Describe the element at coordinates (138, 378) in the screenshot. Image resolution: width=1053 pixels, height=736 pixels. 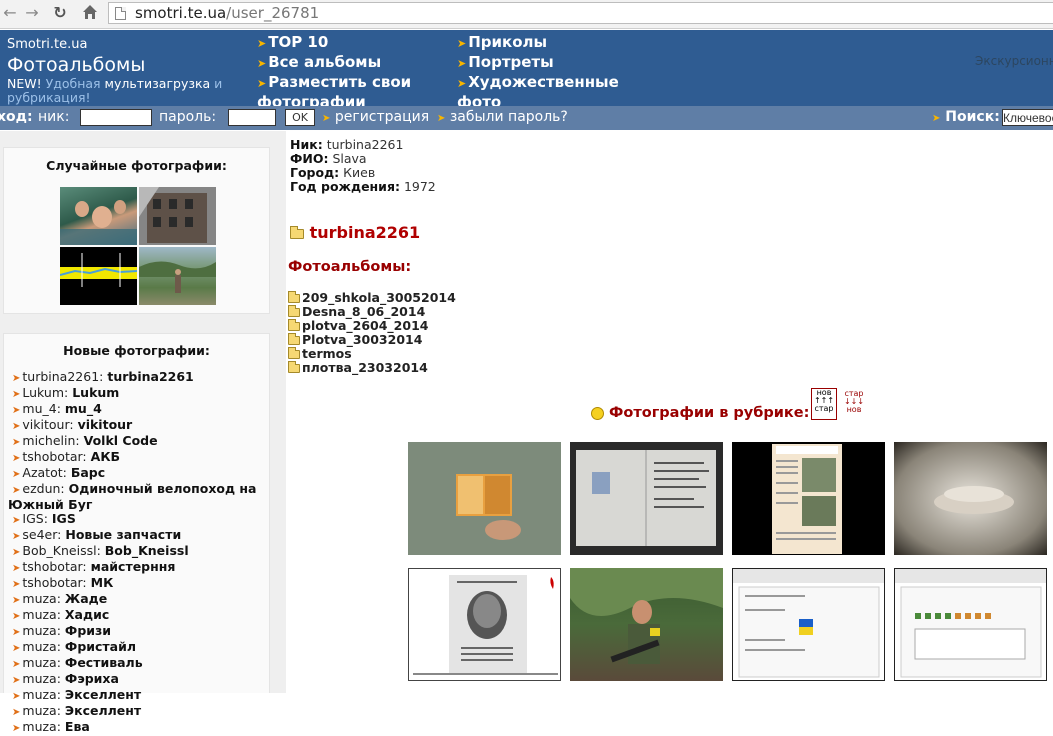
I see `new-photo-item: ➤ turbina2261: turbina2261` at that location.